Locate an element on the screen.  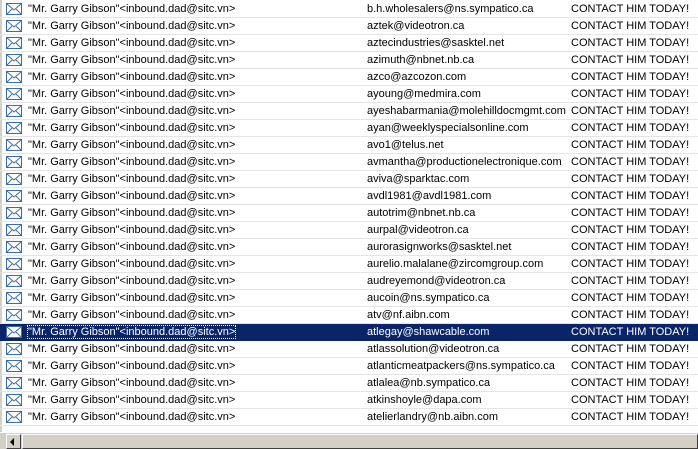
message-to: aurpal@videotron.ca is located at coordinates (418, 230).